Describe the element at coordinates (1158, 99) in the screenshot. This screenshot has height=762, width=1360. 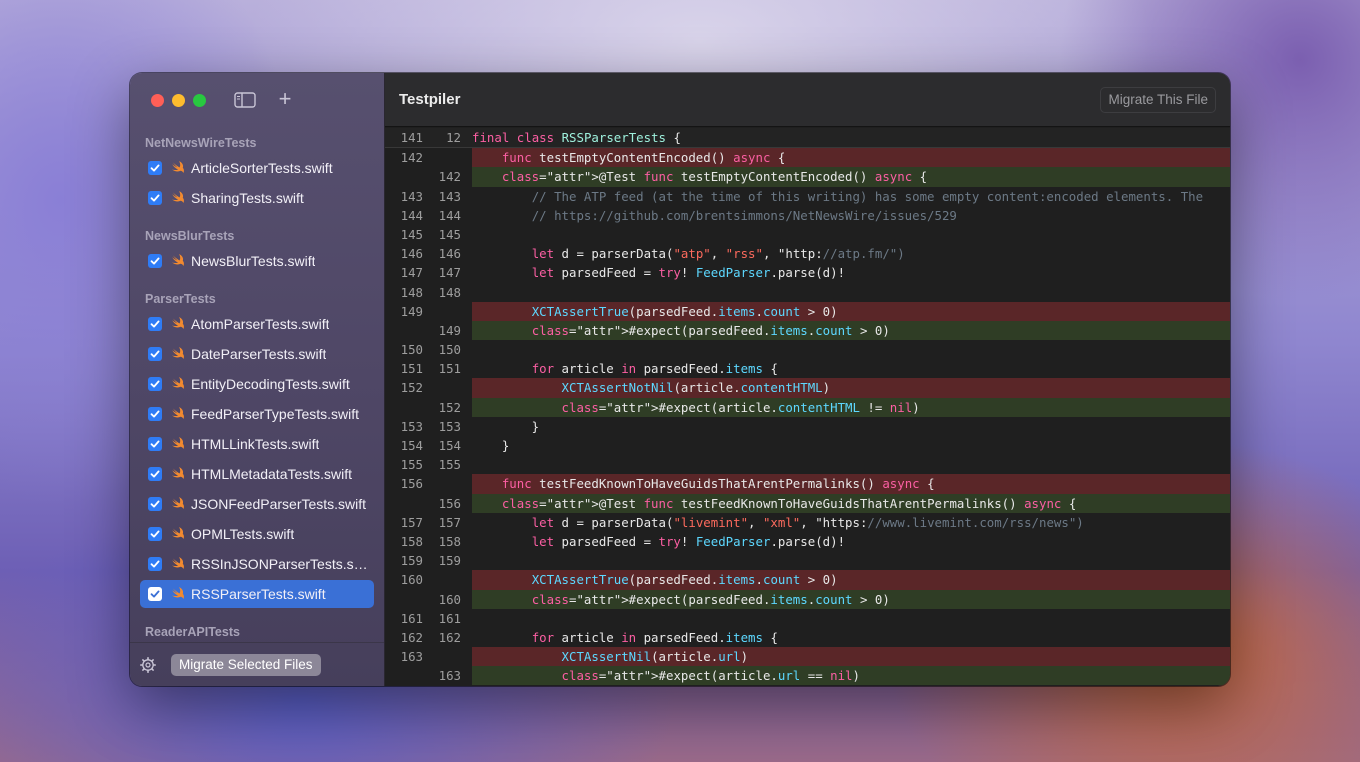
I see `migrate-this-file-button: Migrate This File` at that location.